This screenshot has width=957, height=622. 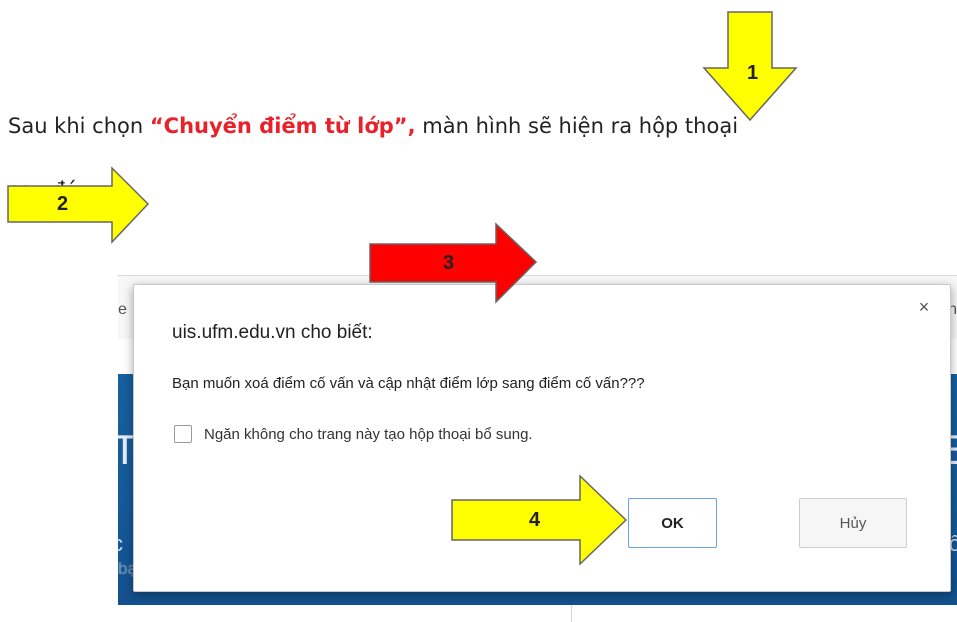 I want to click on annotation-number-1: 1, so click(x=753, y=73).